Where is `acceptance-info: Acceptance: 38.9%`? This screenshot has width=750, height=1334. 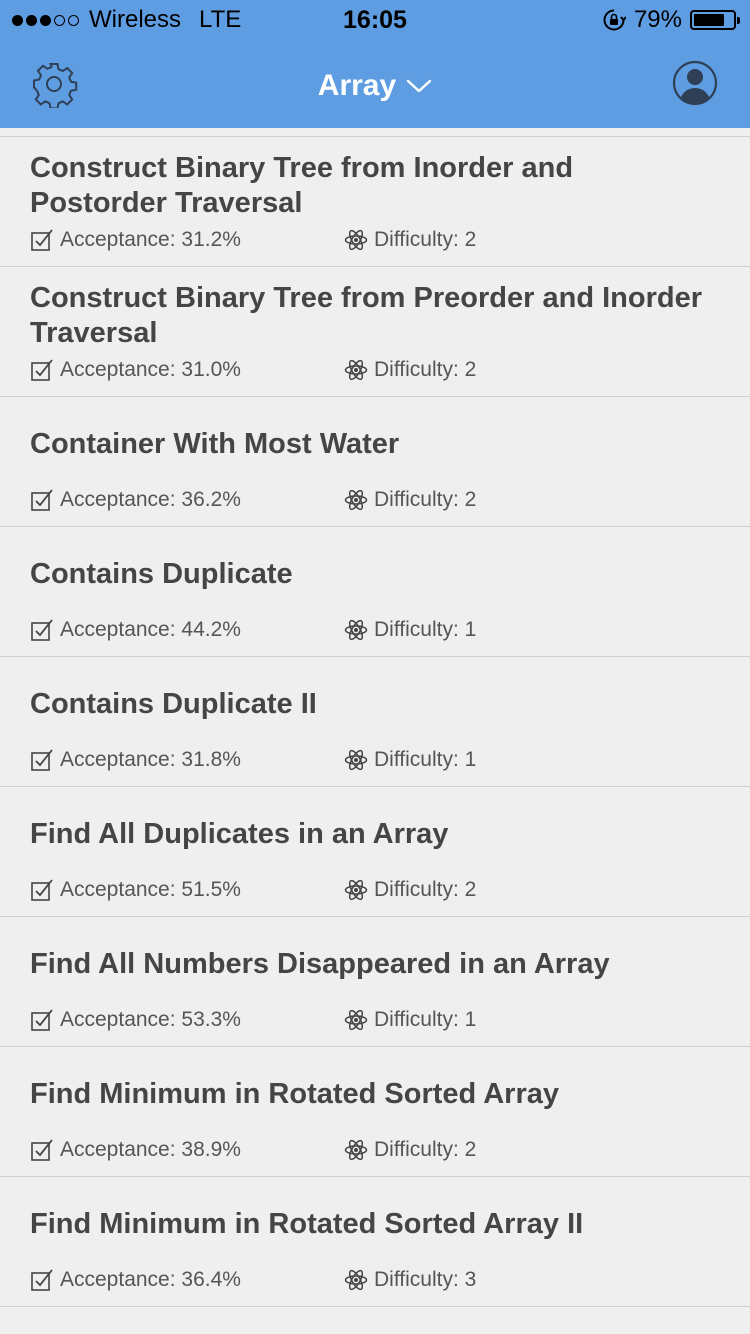 acceptance-info: Acceptance: 38.9% is located at coordinates (187, 1150).